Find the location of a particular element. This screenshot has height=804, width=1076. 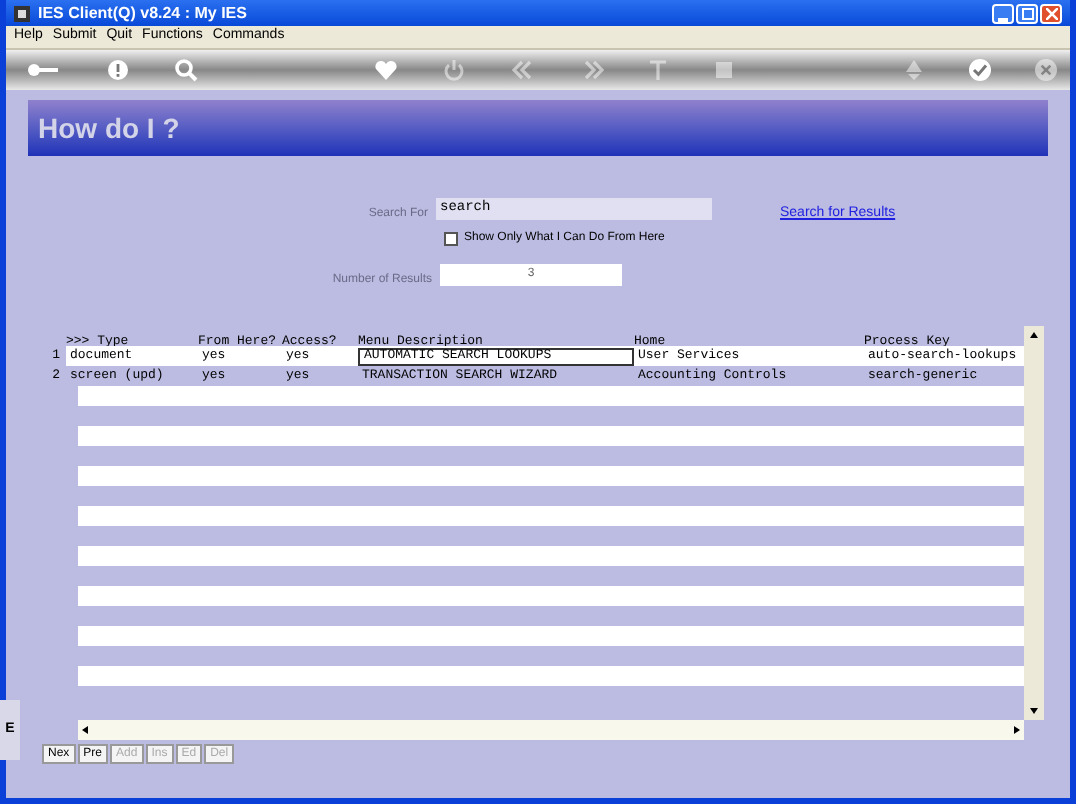

check-icon is located at coordinates (980, 70).